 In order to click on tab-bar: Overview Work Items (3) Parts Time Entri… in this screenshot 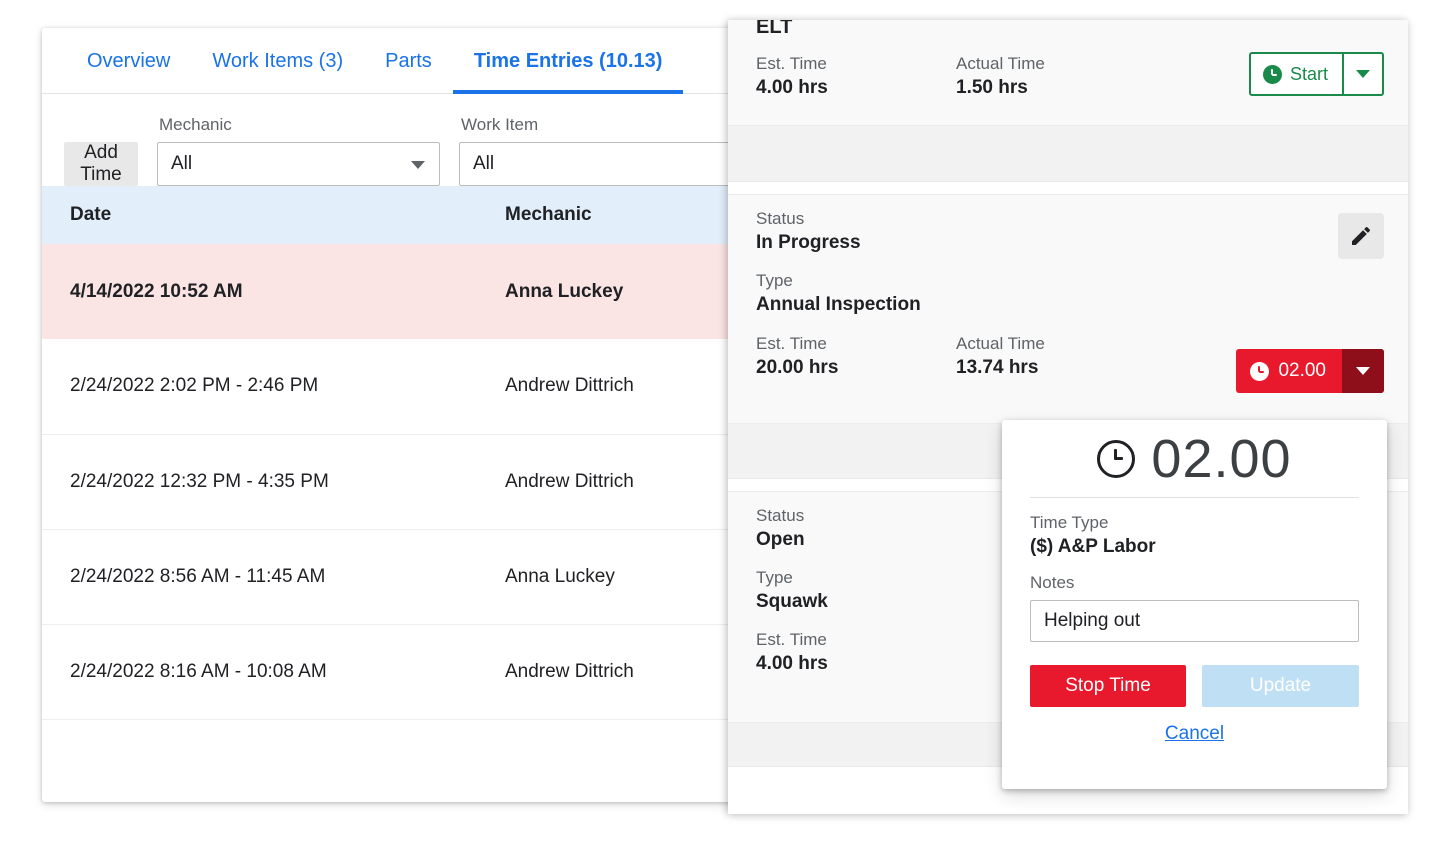, I will do `click(392, 61)`.